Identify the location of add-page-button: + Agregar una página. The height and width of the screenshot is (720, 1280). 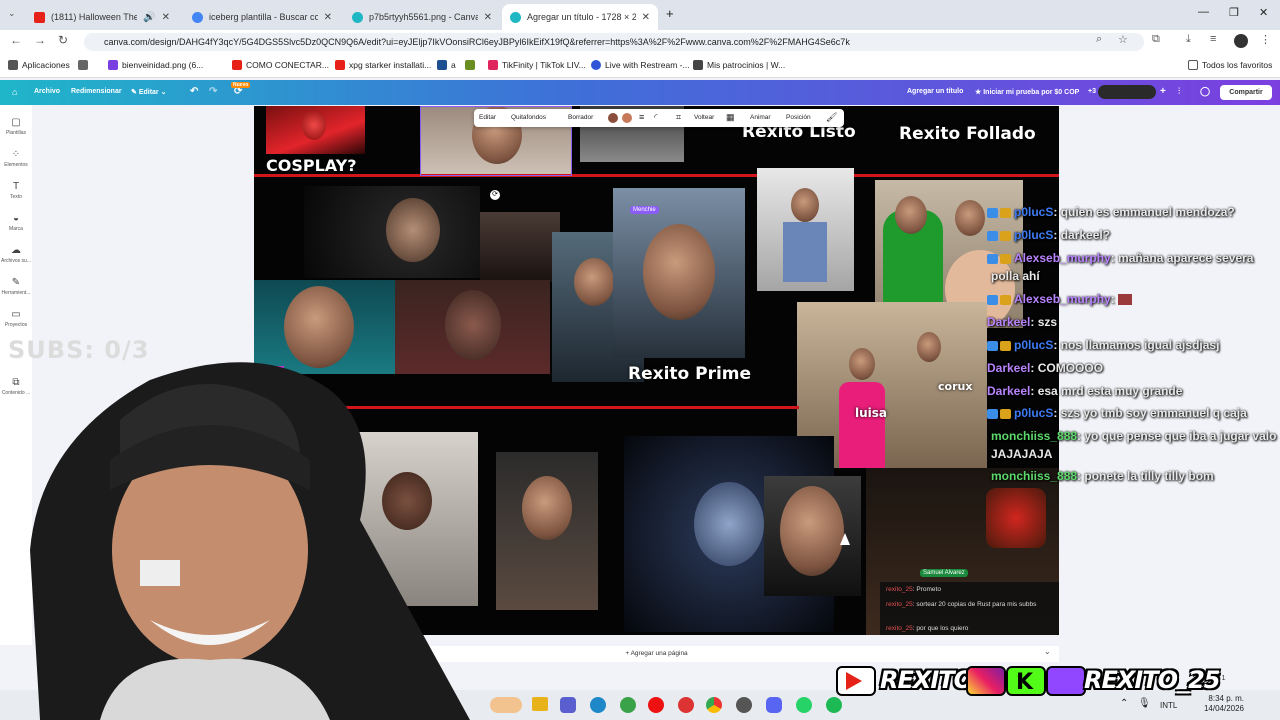
(656, 653).